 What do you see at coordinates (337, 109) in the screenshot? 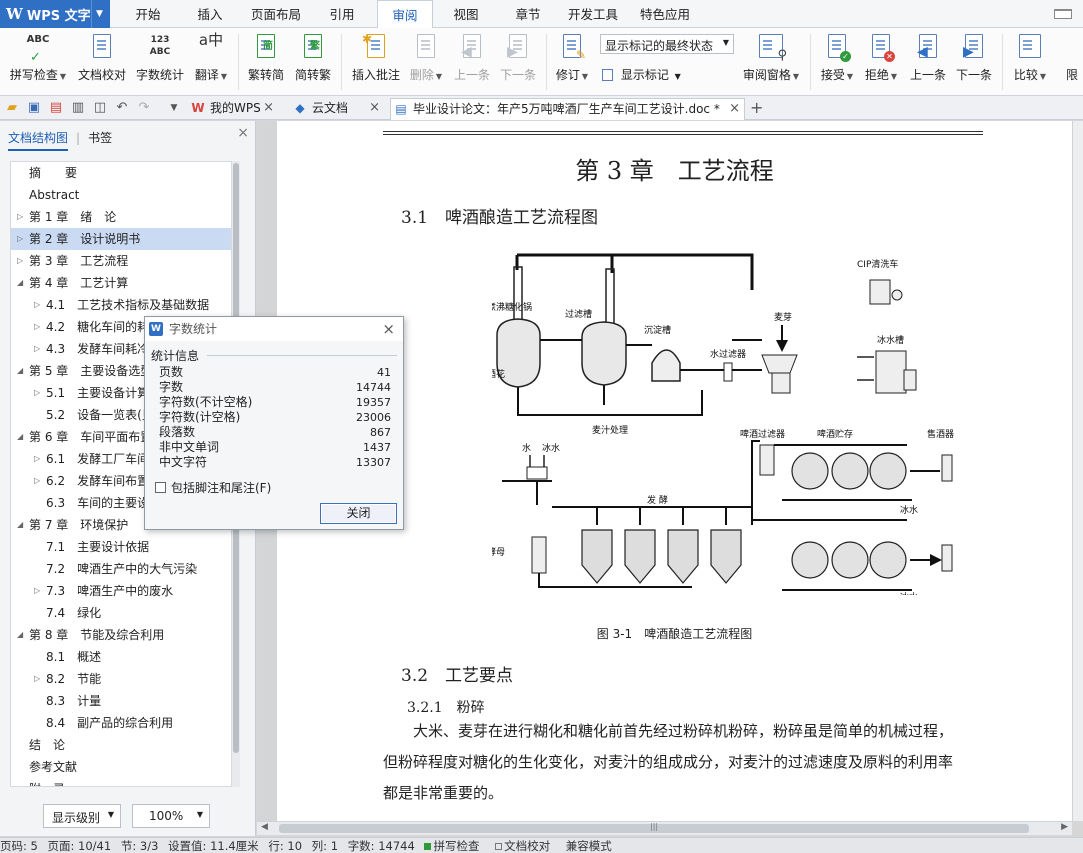
I see `tab-cloud-docs: ◆ 云文档 ×` at bounding box center [337, 109].